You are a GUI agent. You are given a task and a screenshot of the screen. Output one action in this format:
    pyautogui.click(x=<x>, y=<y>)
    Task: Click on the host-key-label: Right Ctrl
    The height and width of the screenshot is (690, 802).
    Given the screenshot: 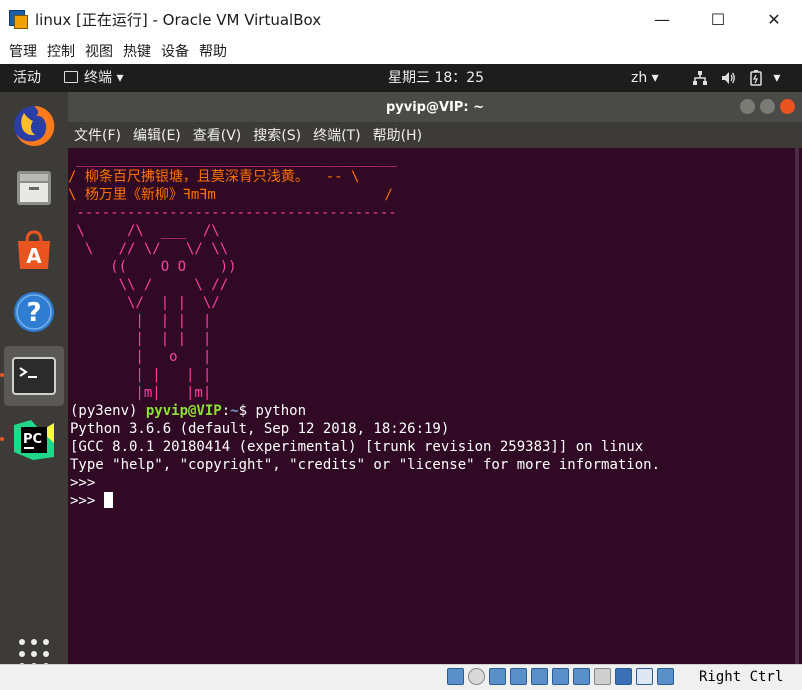 What is the action you would take?
    pyautogui.click(x=741, y=677)
    